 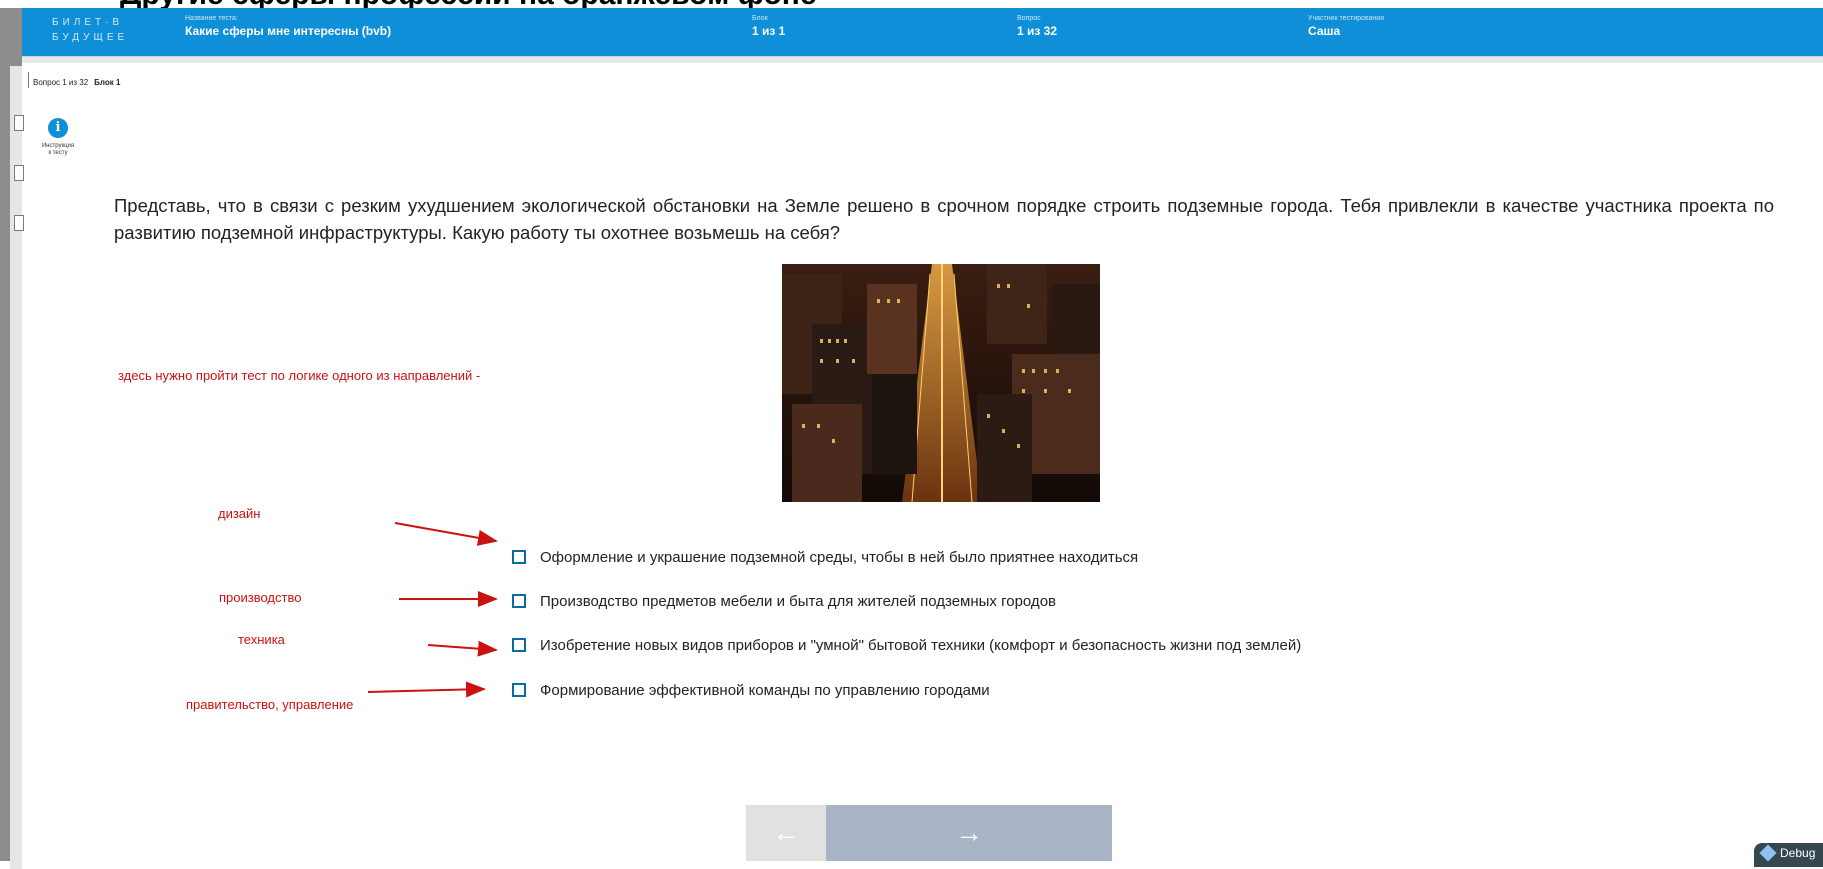 What do you see at coordinates (1768, 853) in the screenshot?
I see `debug-icon` at bounding box center [1768, 853].